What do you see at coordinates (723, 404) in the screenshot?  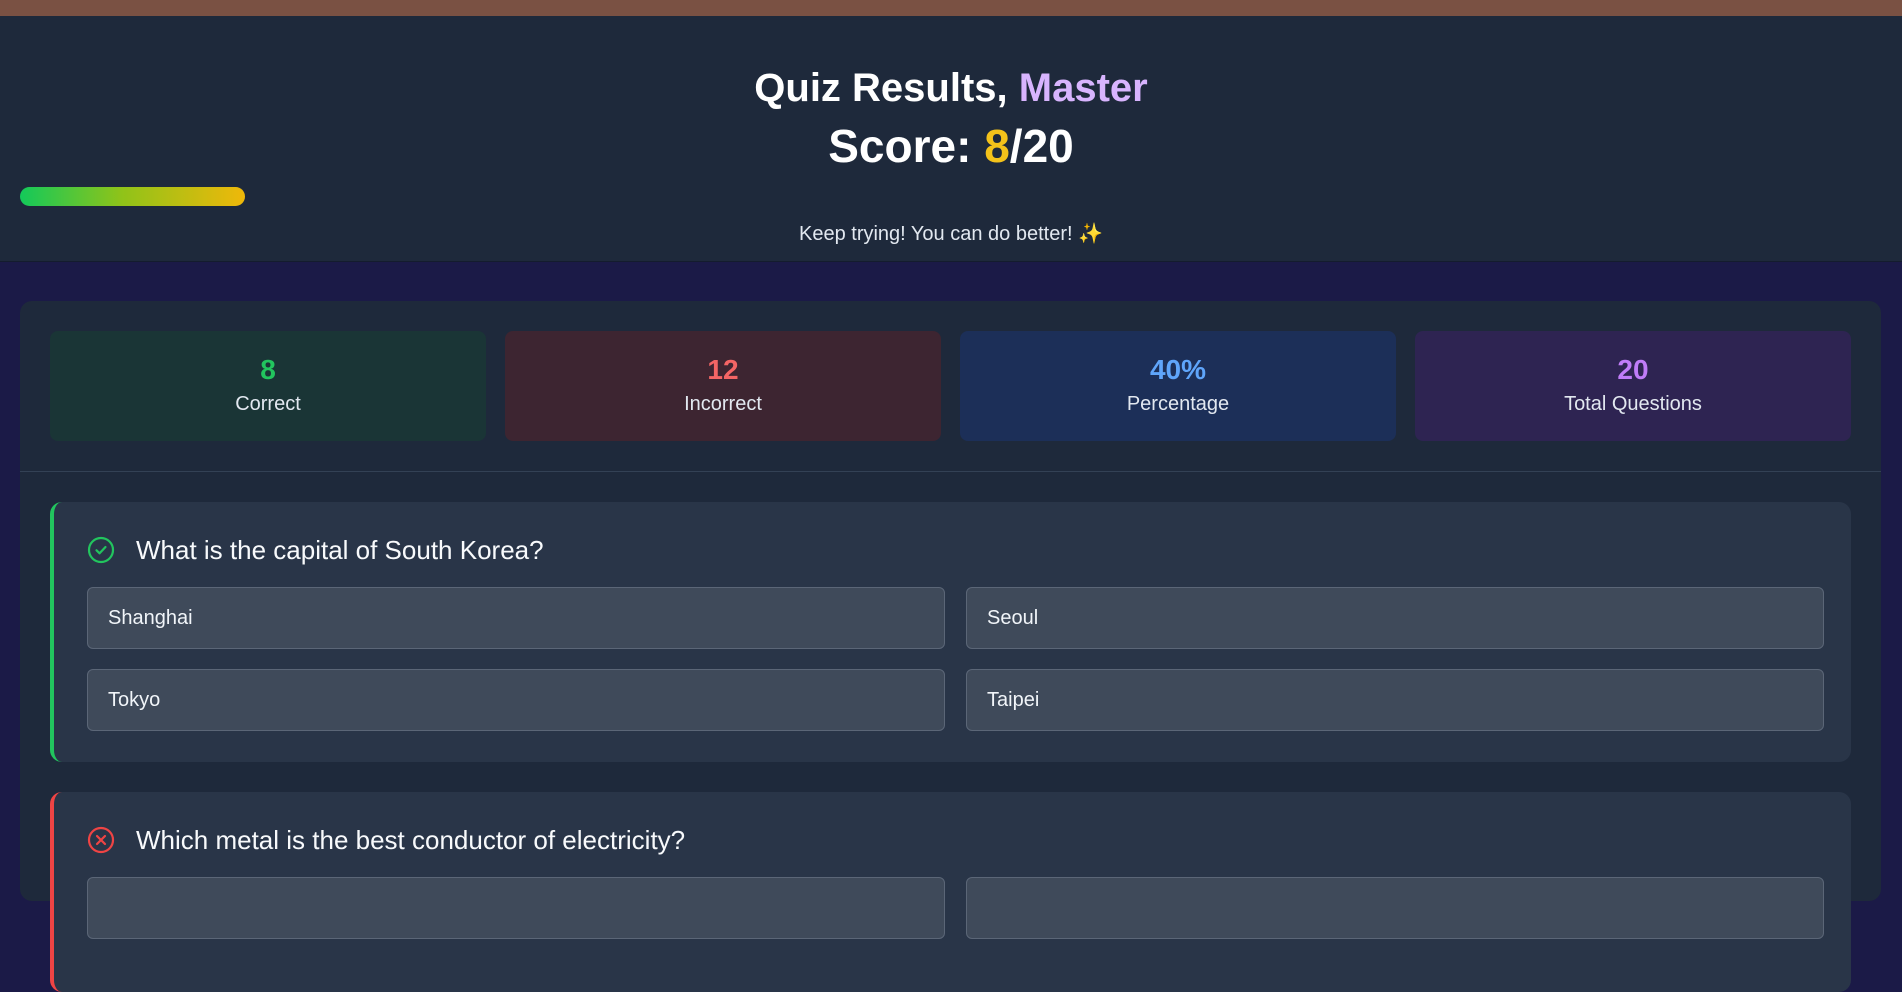 I see `stat-label: Incorrect` at bounding box center [723, 404].